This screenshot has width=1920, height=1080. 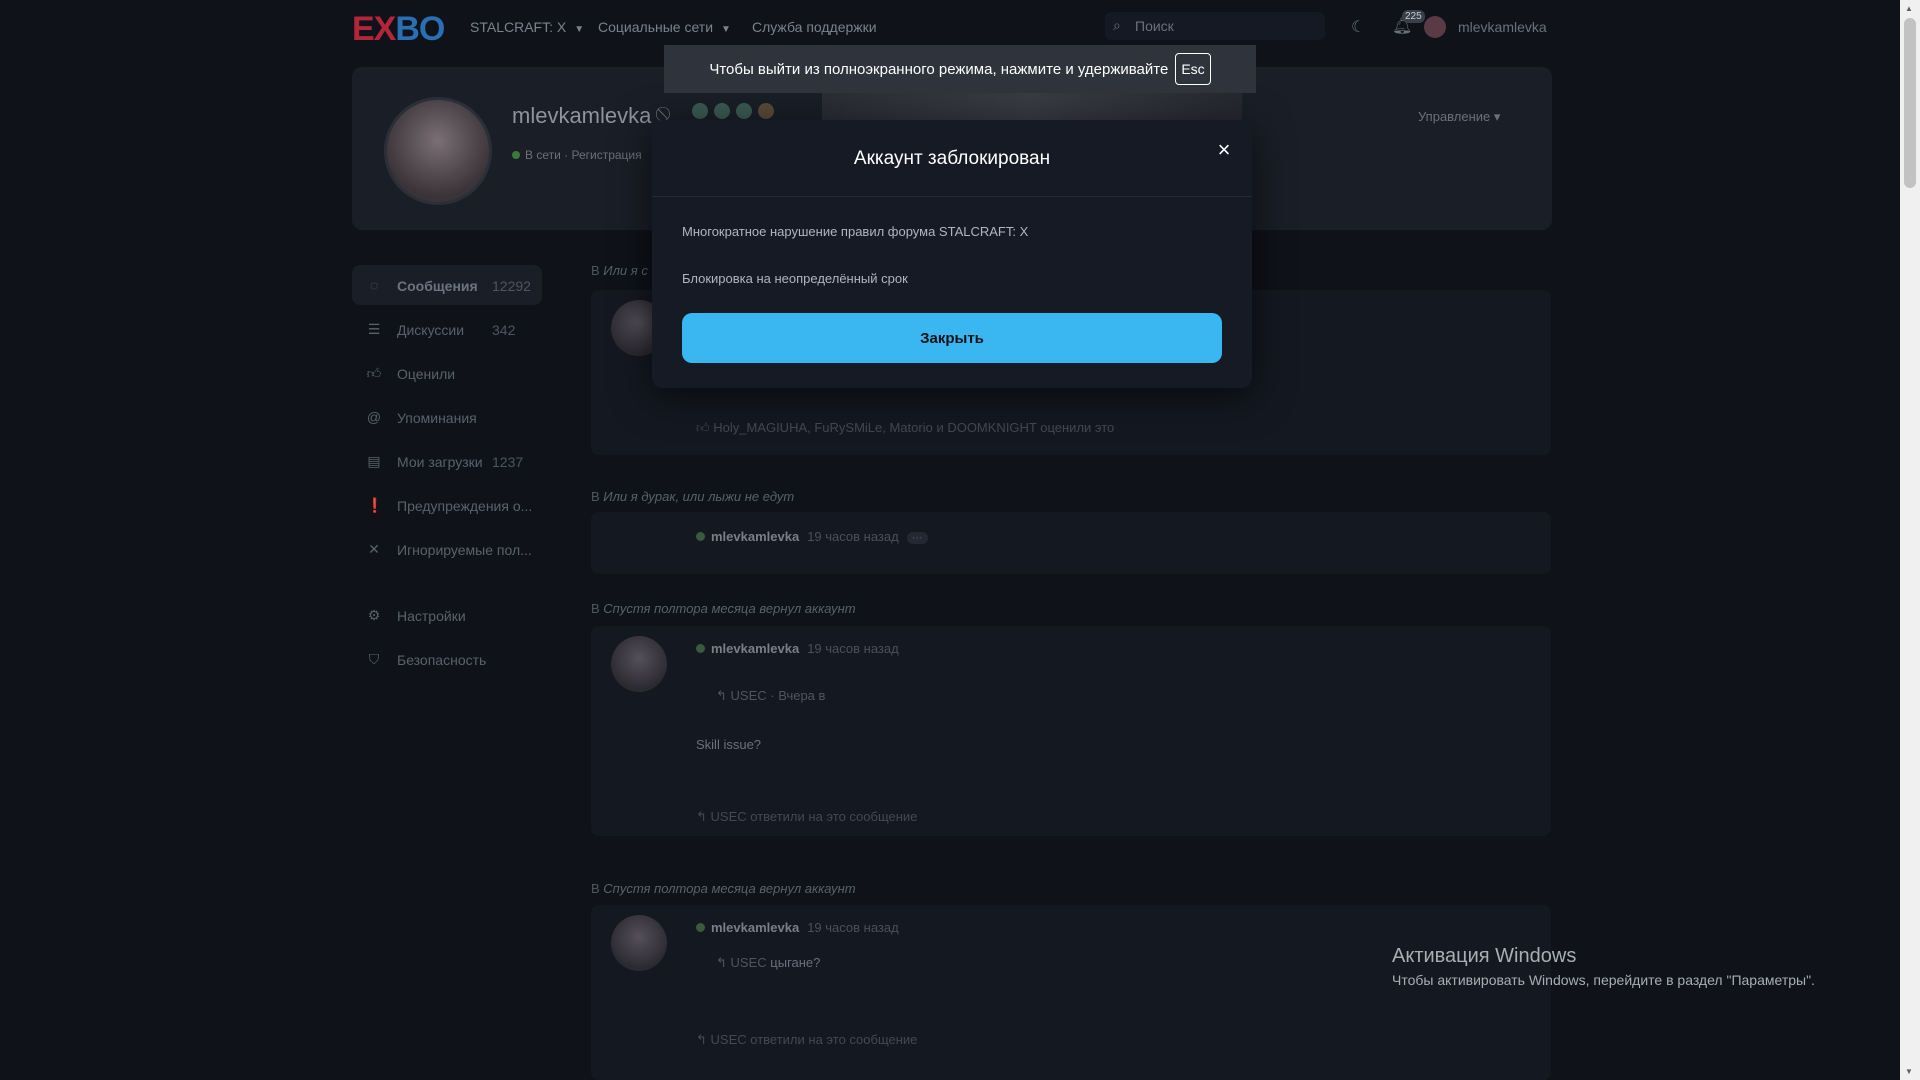 What do you see at coordinates (1071, 543) in the screenshot?
I see `list-item: mlevkamlevka 19 часов назад ···` at bounding box center [1071, 543].